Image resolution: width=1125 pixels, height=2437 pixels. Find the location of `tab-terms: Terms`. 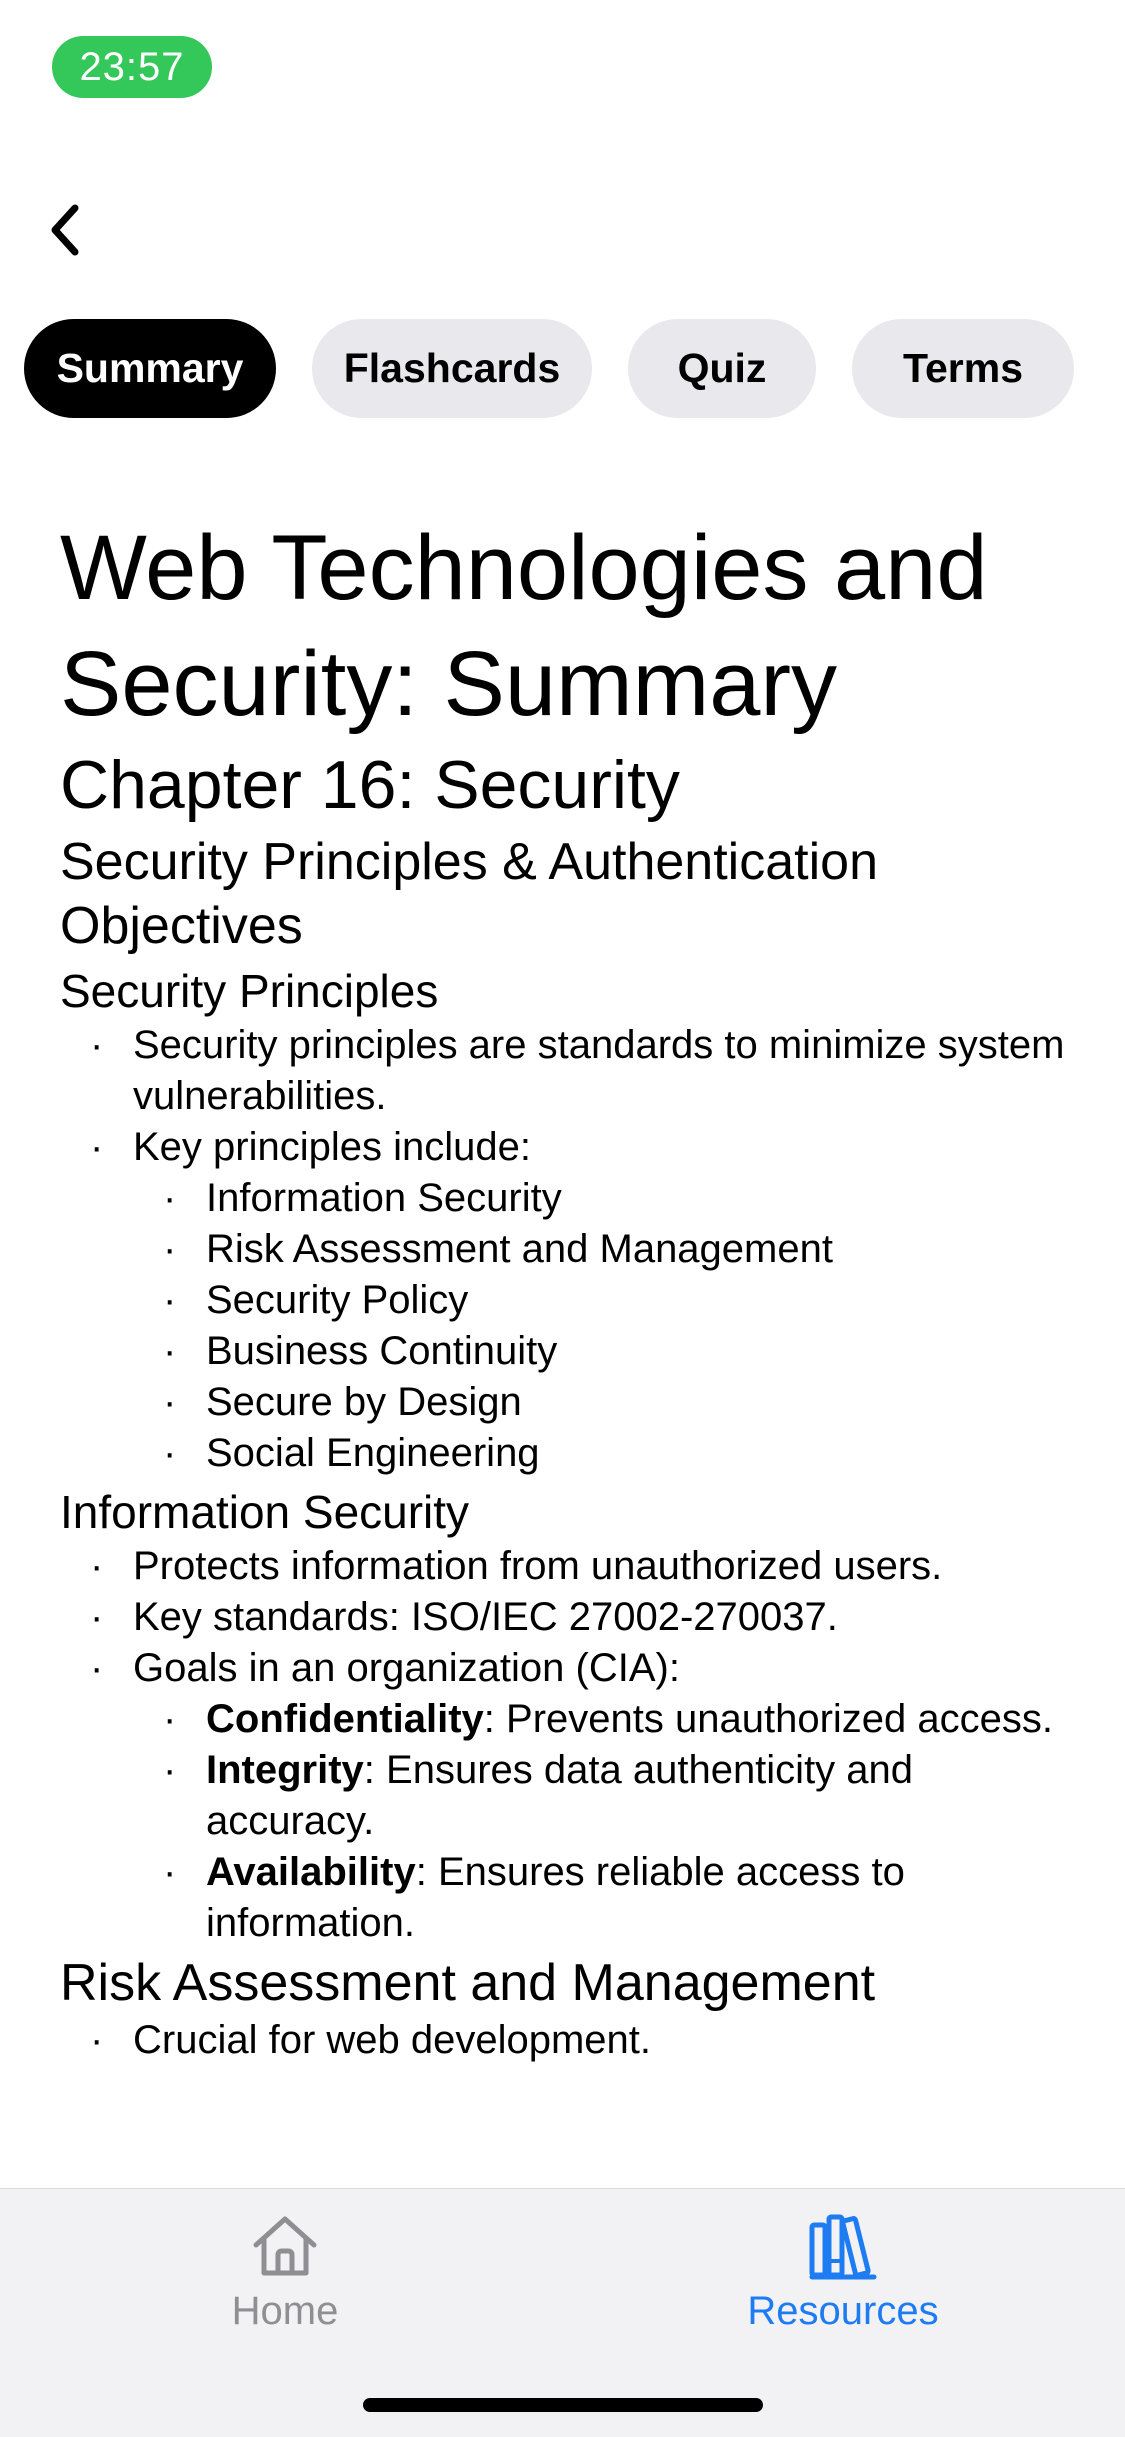

tab-terms: Terms is located at coordinates (963, 368).